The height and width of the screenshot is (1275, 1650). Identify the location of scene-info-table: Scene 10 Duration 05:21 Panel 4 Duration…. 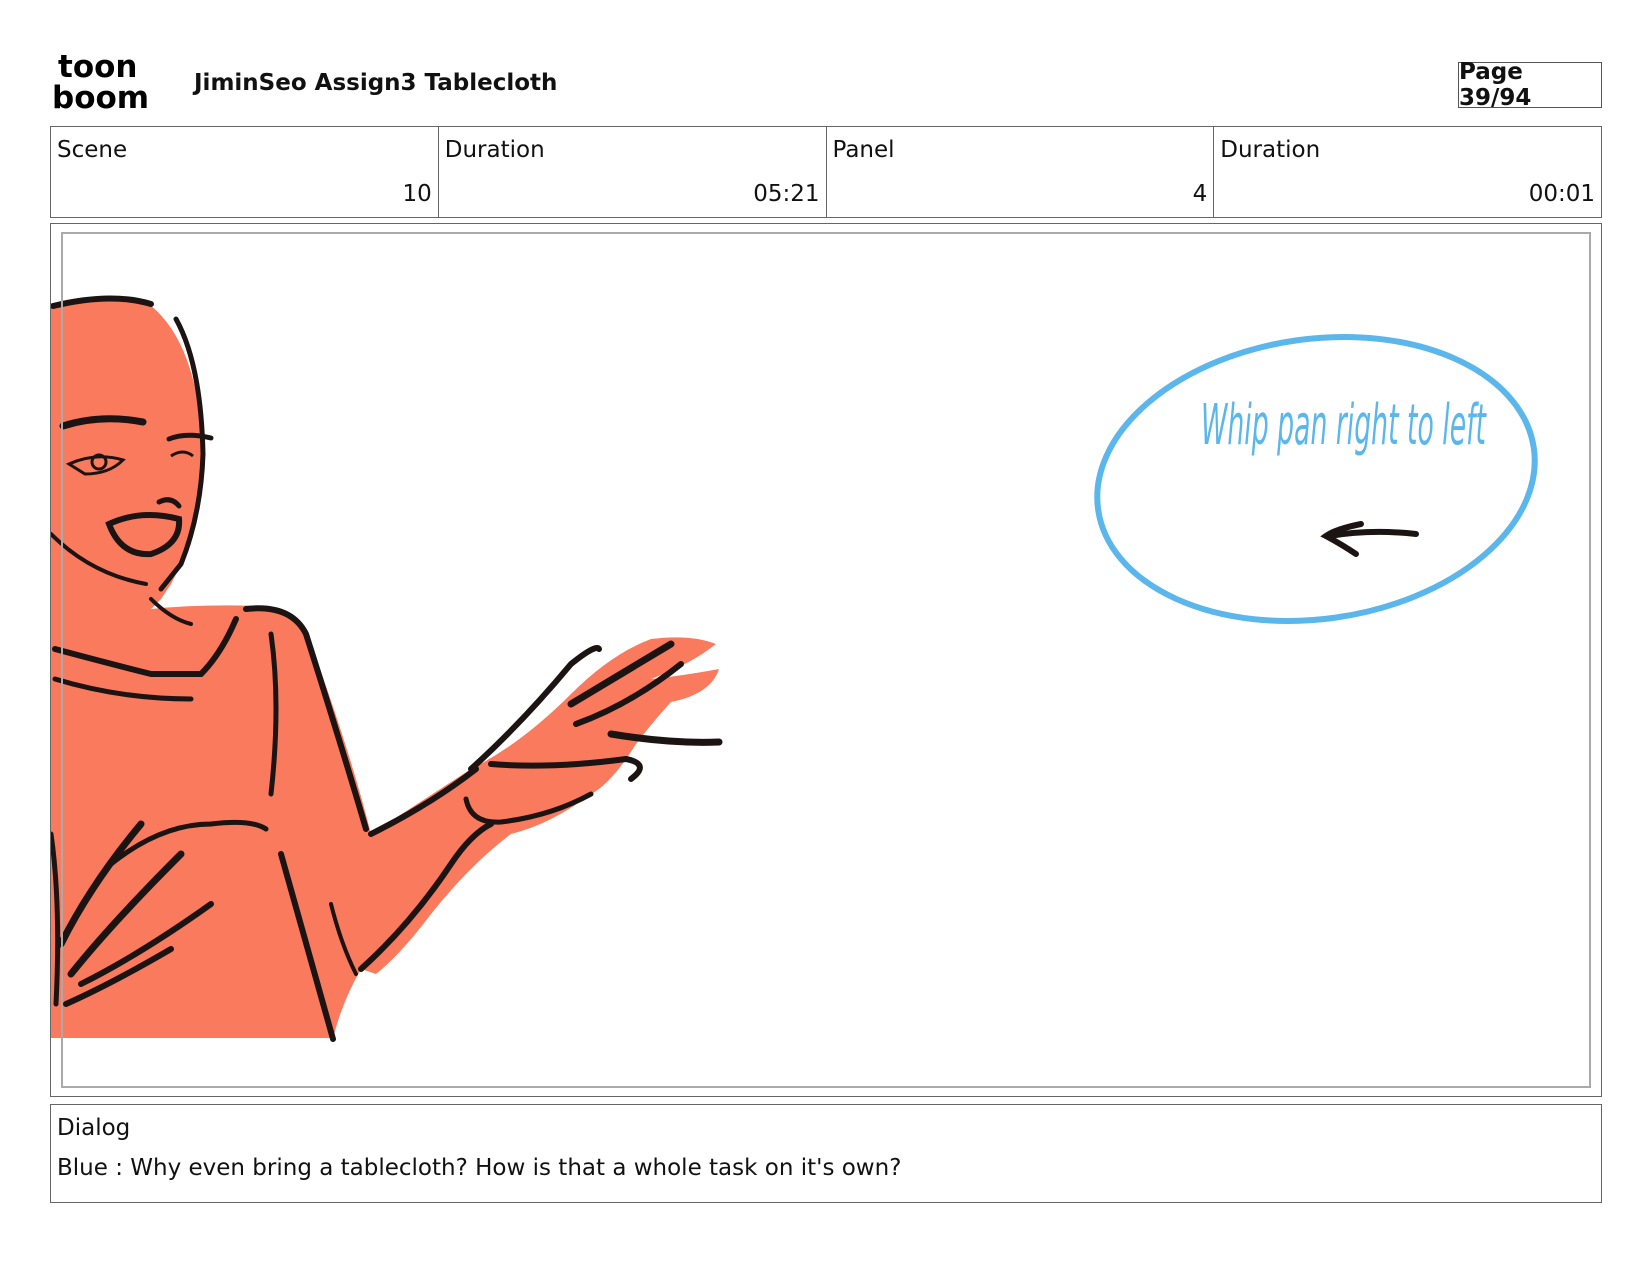
(826, 172).